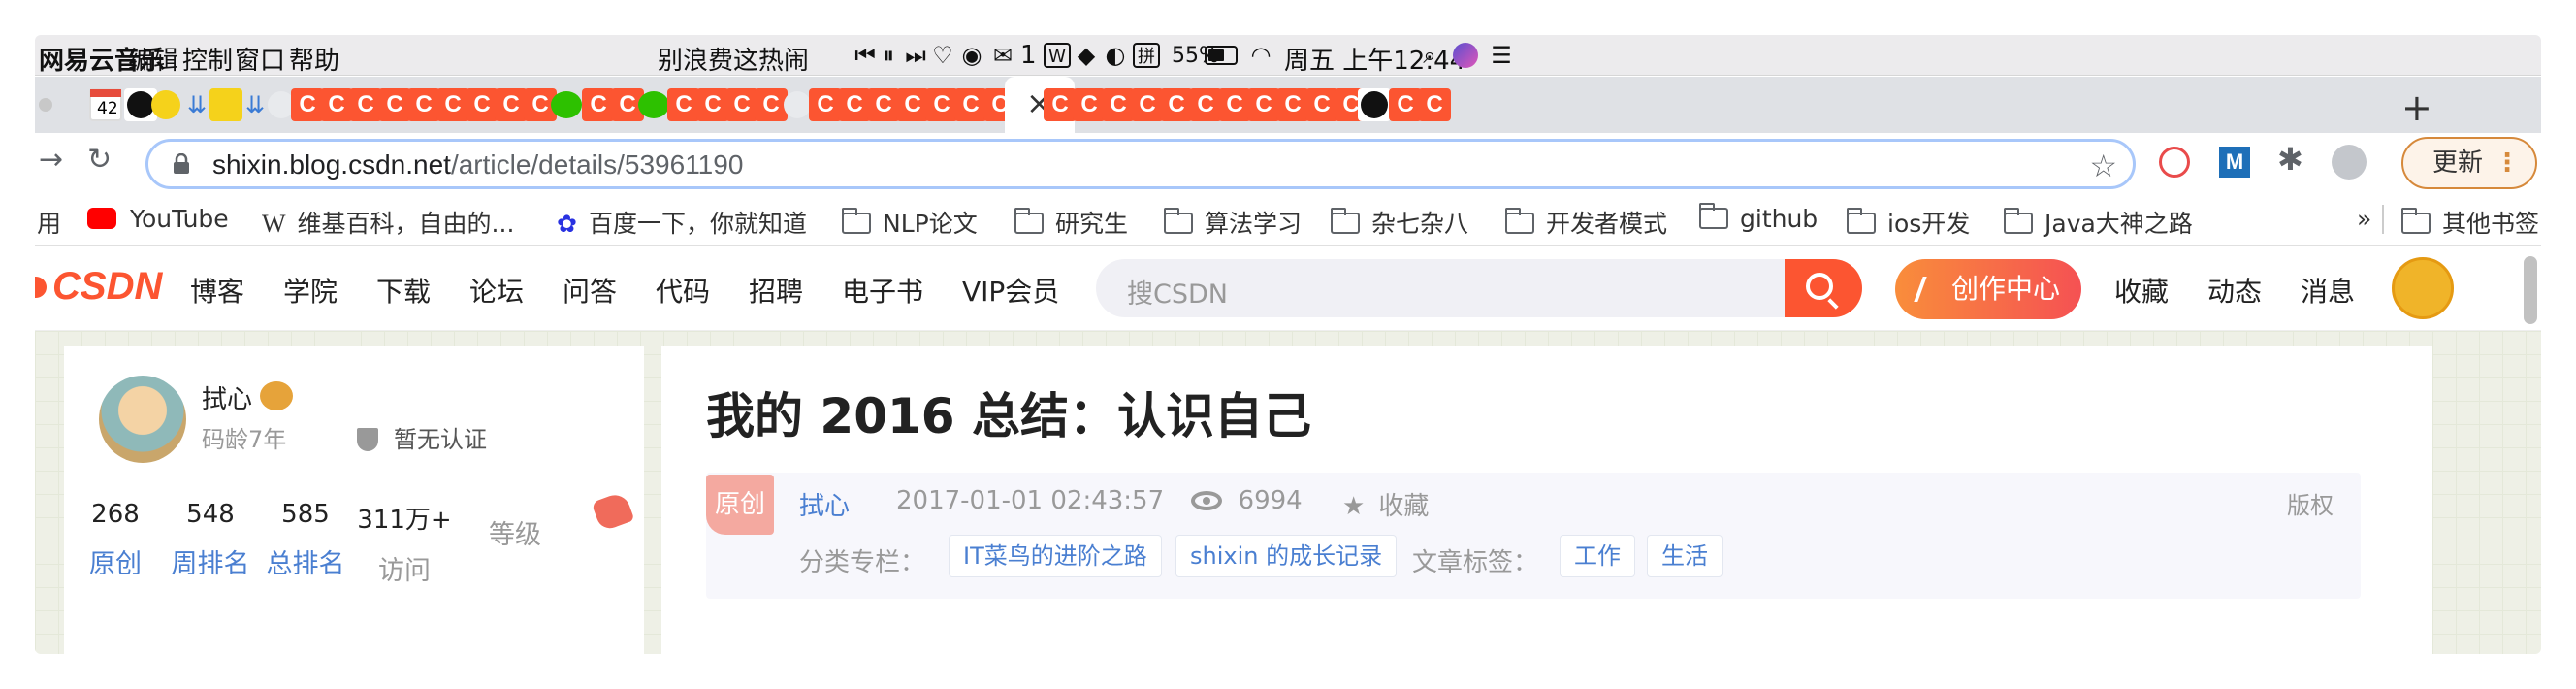  I want to click on nav-download: 下载, so click(403, 290).